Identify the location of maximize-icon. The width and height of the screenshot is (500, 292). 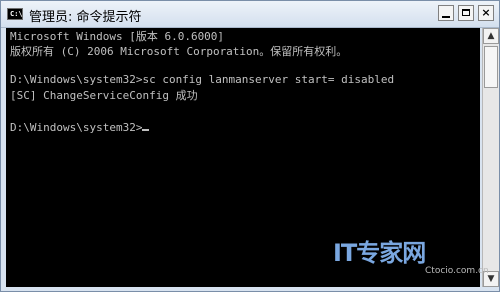
(466, 12).